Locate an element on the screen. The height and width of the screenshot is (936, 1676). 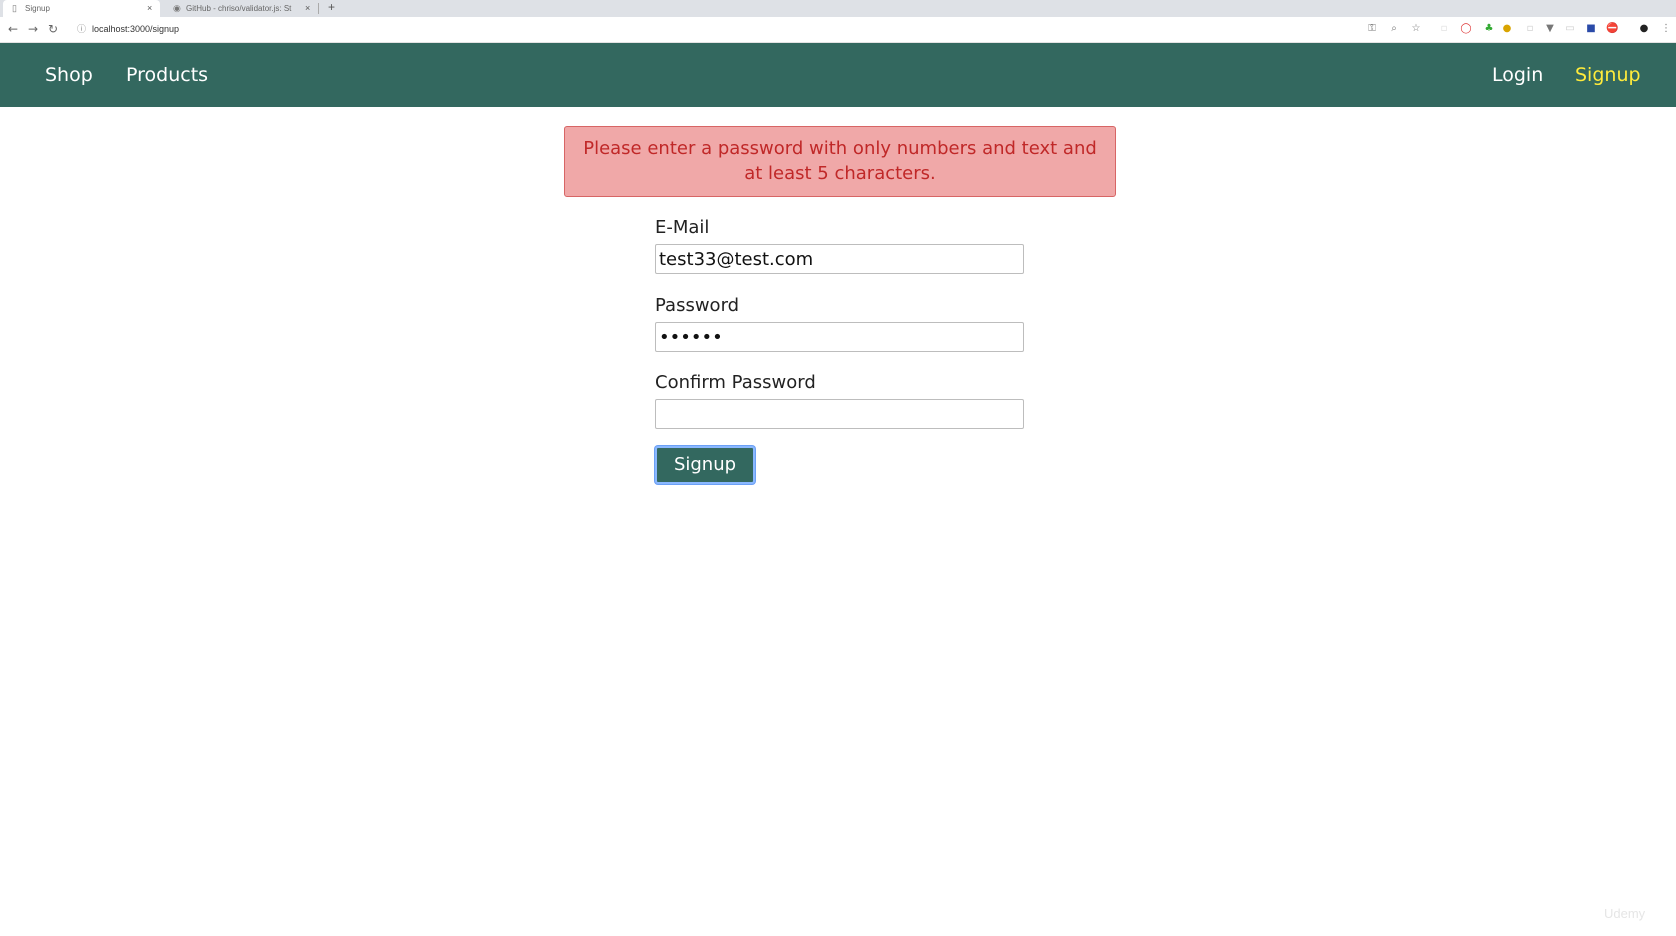
address-bar: ⓘ localhost:3000/signup is located at coordinates (728, 29).